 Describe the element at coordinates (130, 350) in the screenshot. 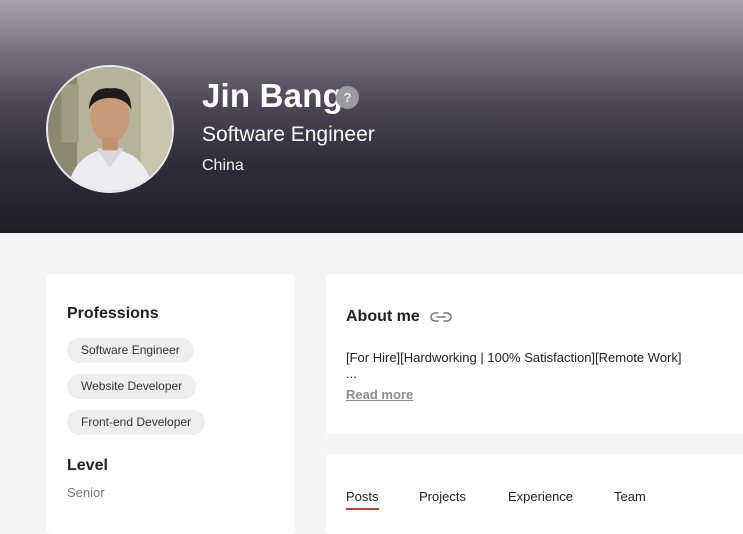

I see `profession-chip: Software Engineer` at that location.